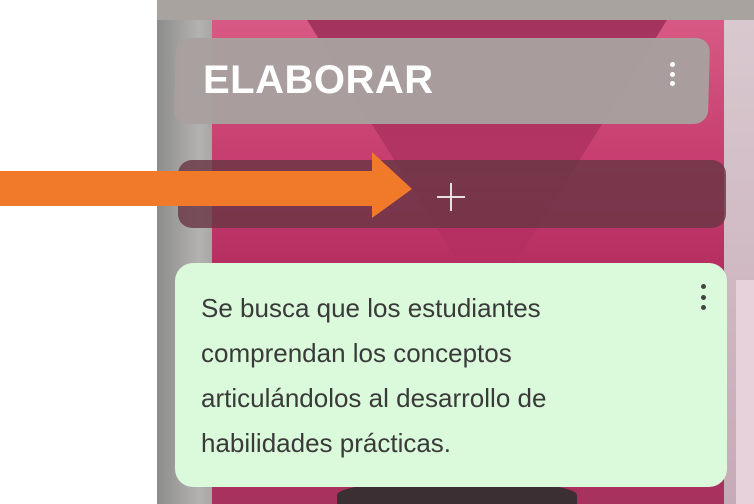  I want to click on plus-icon, so click(451, 197).